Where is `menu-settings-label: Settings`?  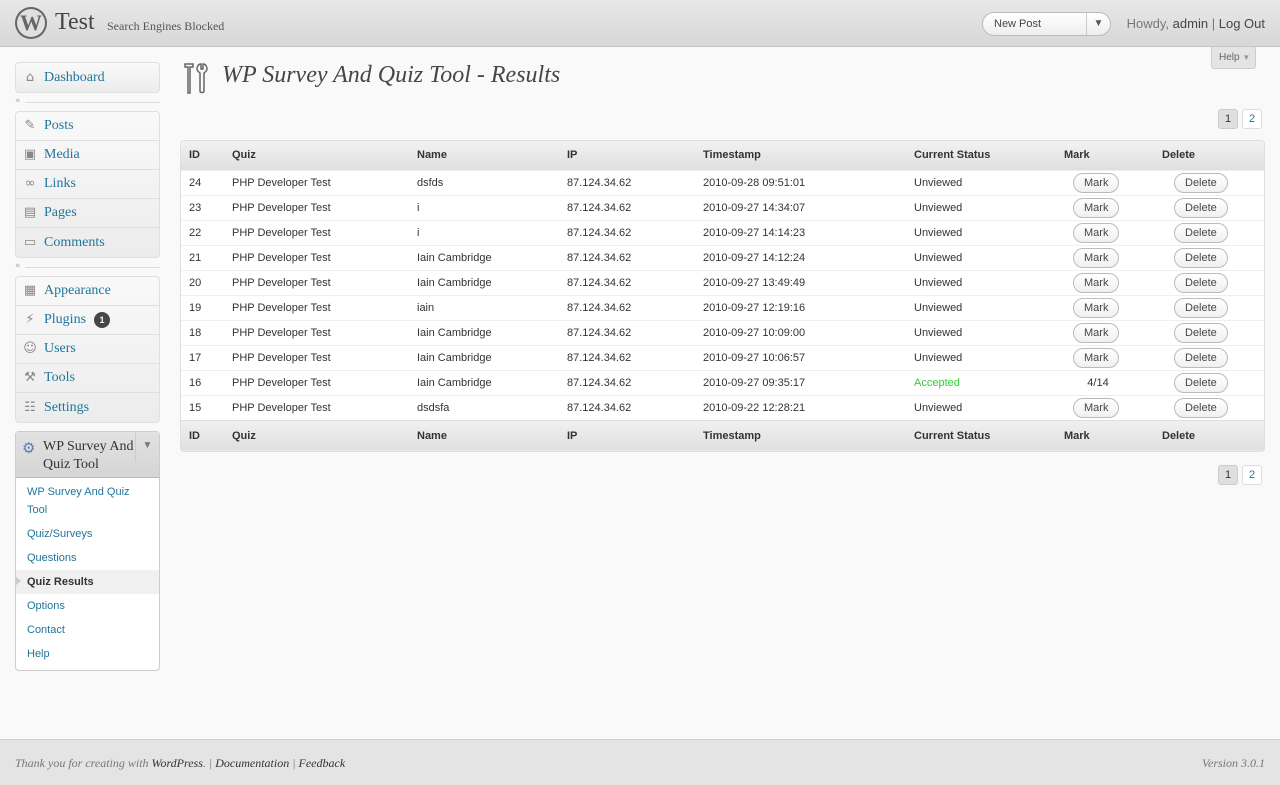
menu-settings-label: Settings is located at coordinates (66, 408).